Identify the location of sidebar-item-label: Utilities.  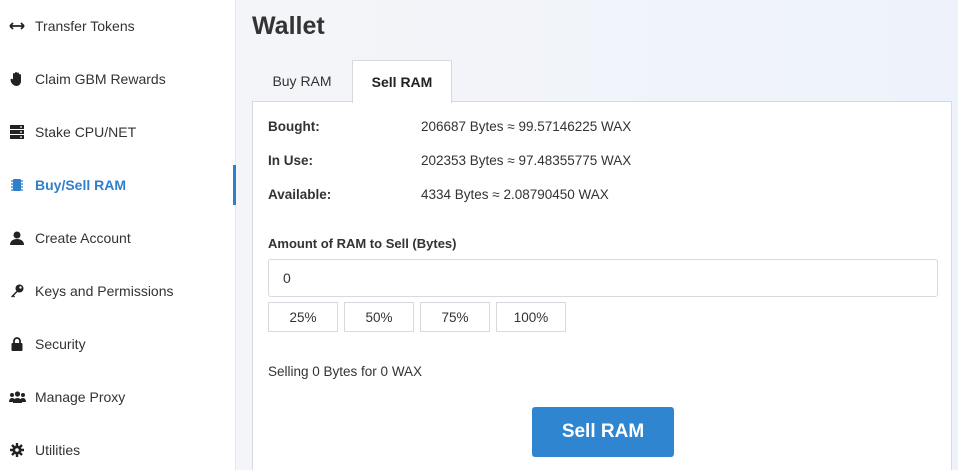
(58, 450).